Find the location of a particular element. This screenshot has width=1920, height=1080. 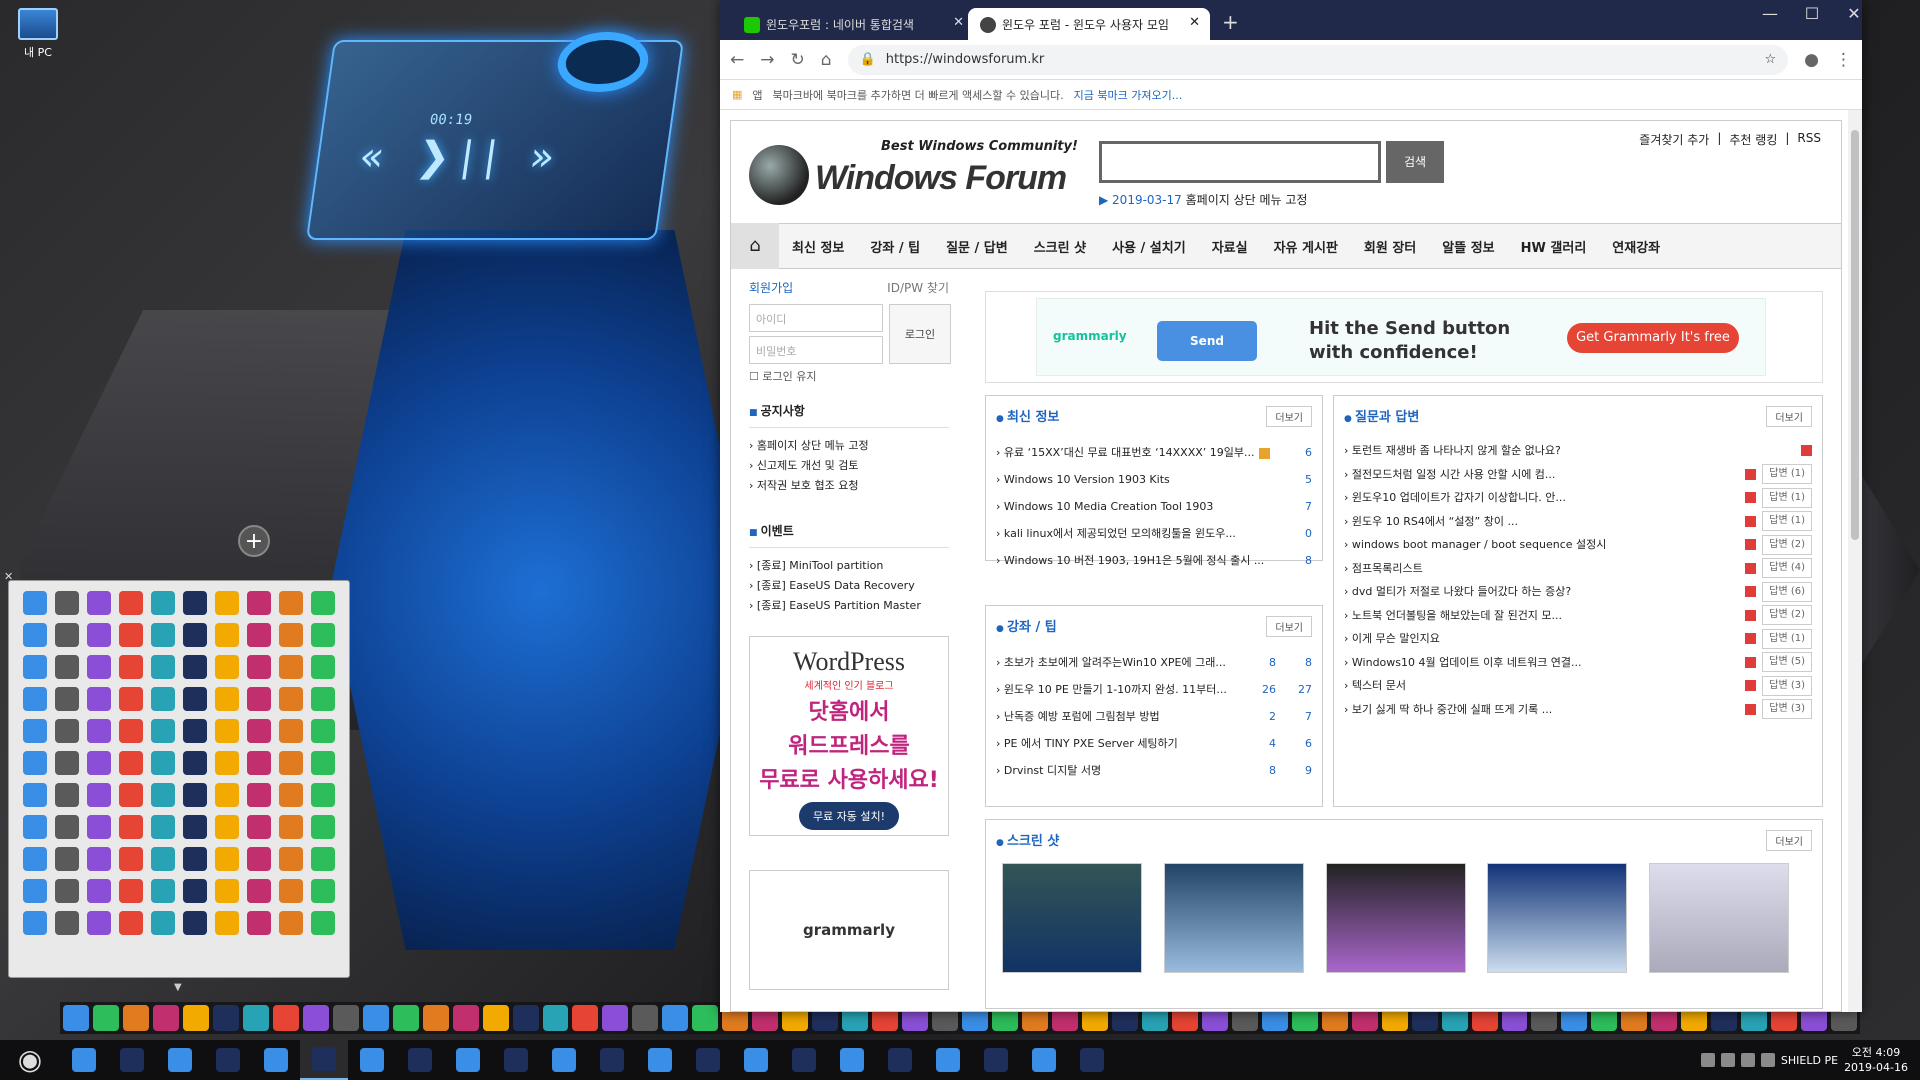

nav-deals: 알뜰 정보 is located at coordinates (1468, 246).